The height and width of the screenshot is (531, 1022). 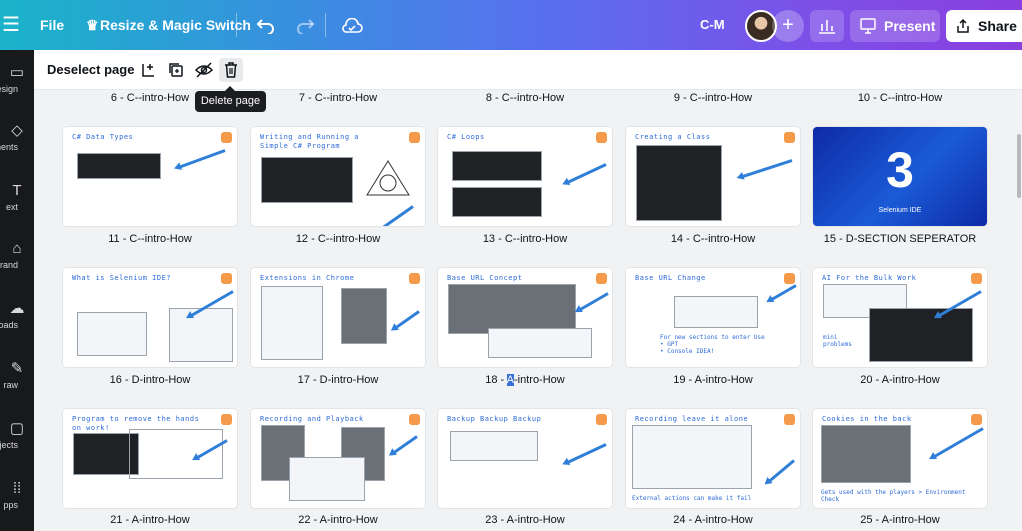 I want to click on slide-title: C# Loops, so click(x=466, y=137).